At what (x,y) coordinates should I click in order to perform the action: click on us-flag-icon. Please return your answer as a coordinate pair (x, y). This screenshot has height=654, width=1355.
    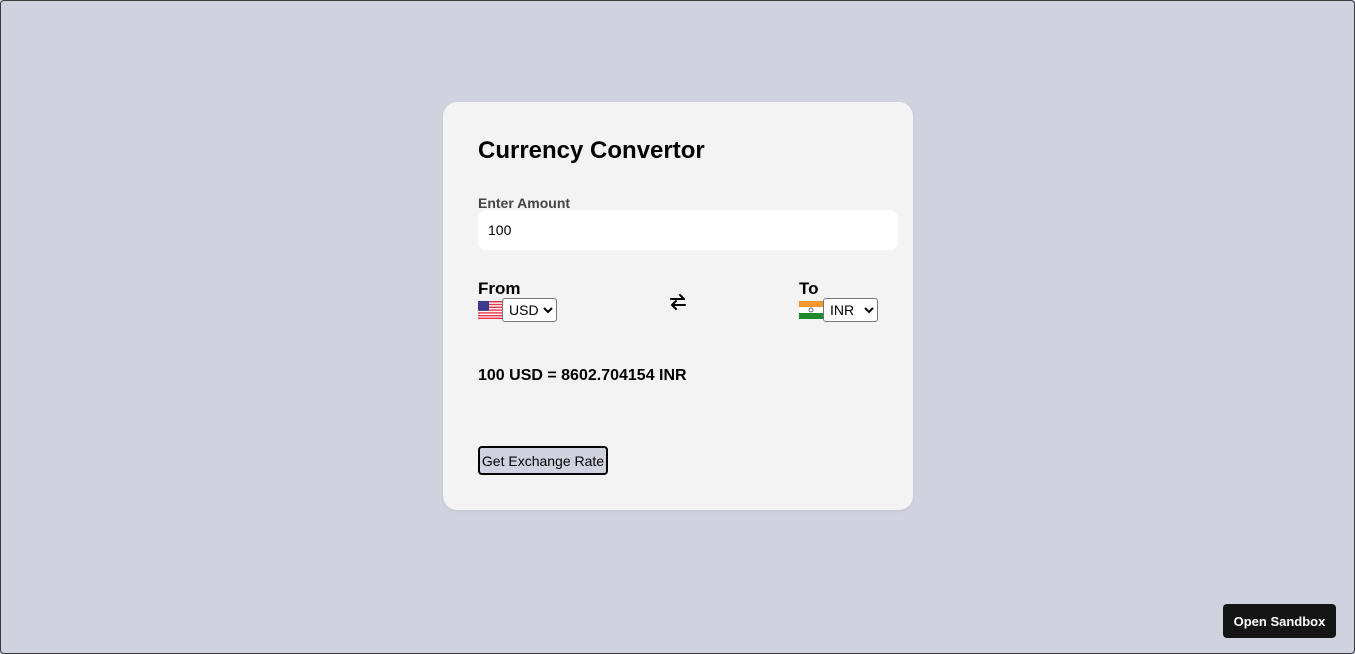
    Looking at the image, I should click on (490, 310).